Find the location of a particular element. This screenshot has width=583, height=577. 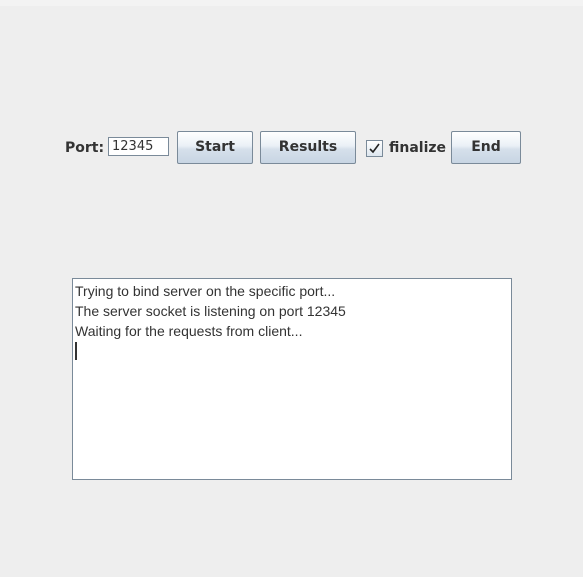

results-button: Results is located at coordinates (308, 147).